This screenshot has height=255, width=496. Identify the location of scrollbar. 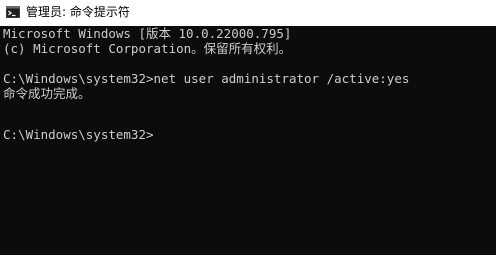
(493, 140).